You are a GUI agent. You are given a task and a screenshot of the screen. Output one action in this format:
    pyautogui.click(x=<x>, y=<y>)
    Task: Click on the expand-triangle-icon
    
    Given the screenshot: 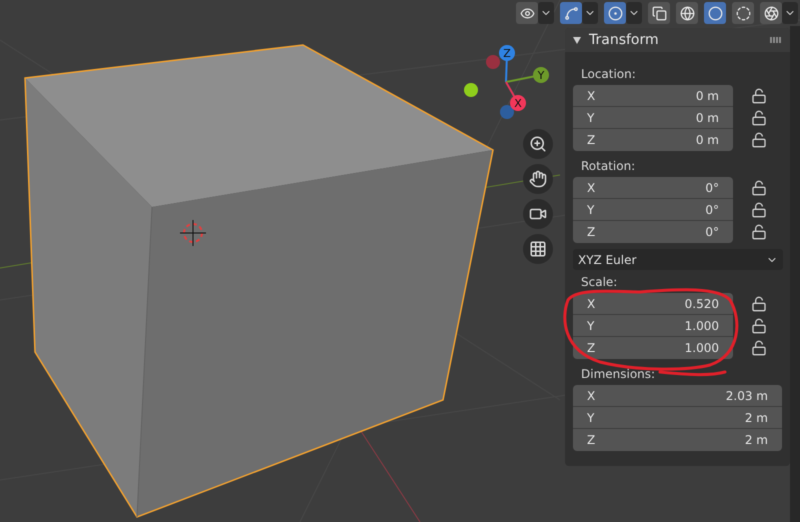 What is the action you would take?
    pyautogui.click(x=577, y=40)
    